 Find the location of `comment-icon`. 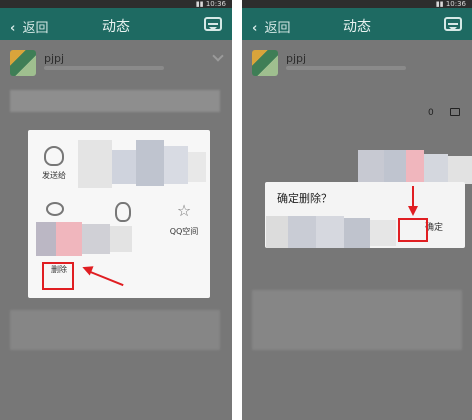

comment-icon is located at coordinates (455, 112).